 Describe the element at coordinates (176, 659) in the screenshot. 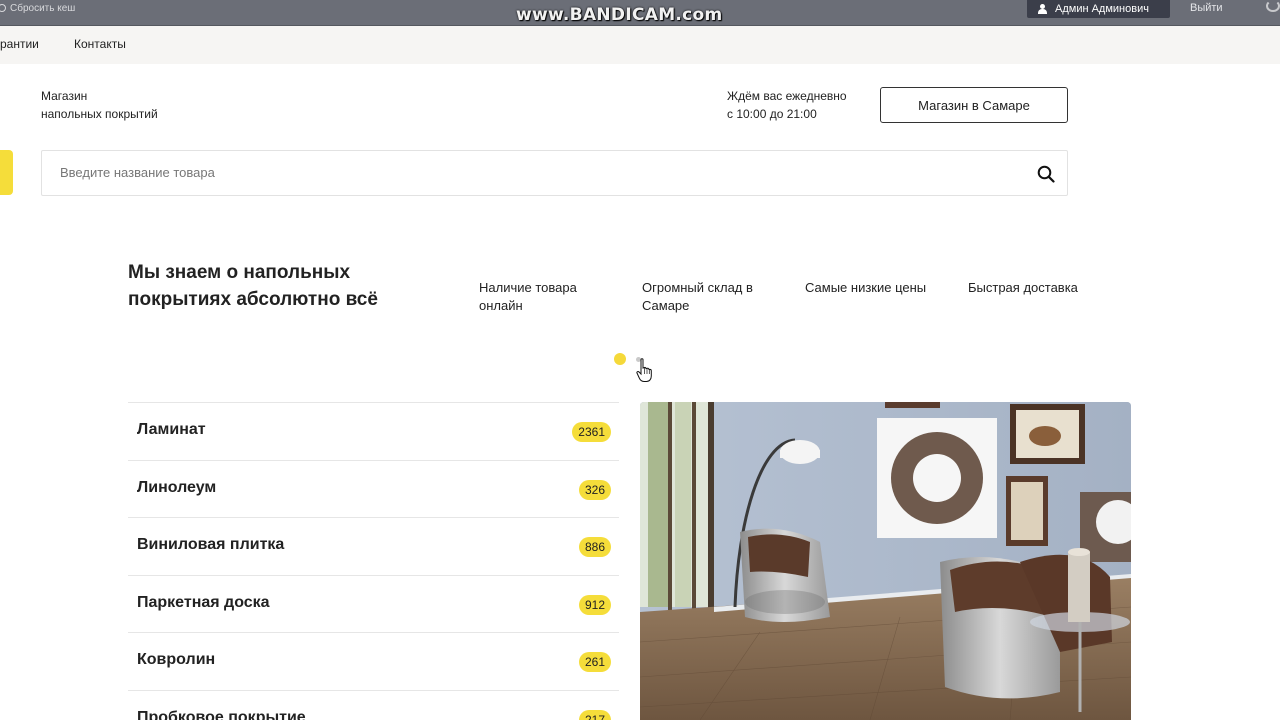

I see `category-name: Ковролин` at that location.